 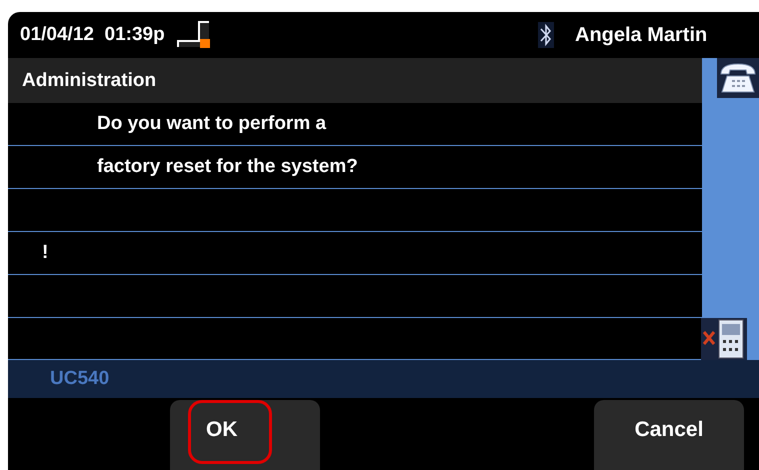 I want to click on row-text: factory reset for the system?, so click(x=227, y=167).